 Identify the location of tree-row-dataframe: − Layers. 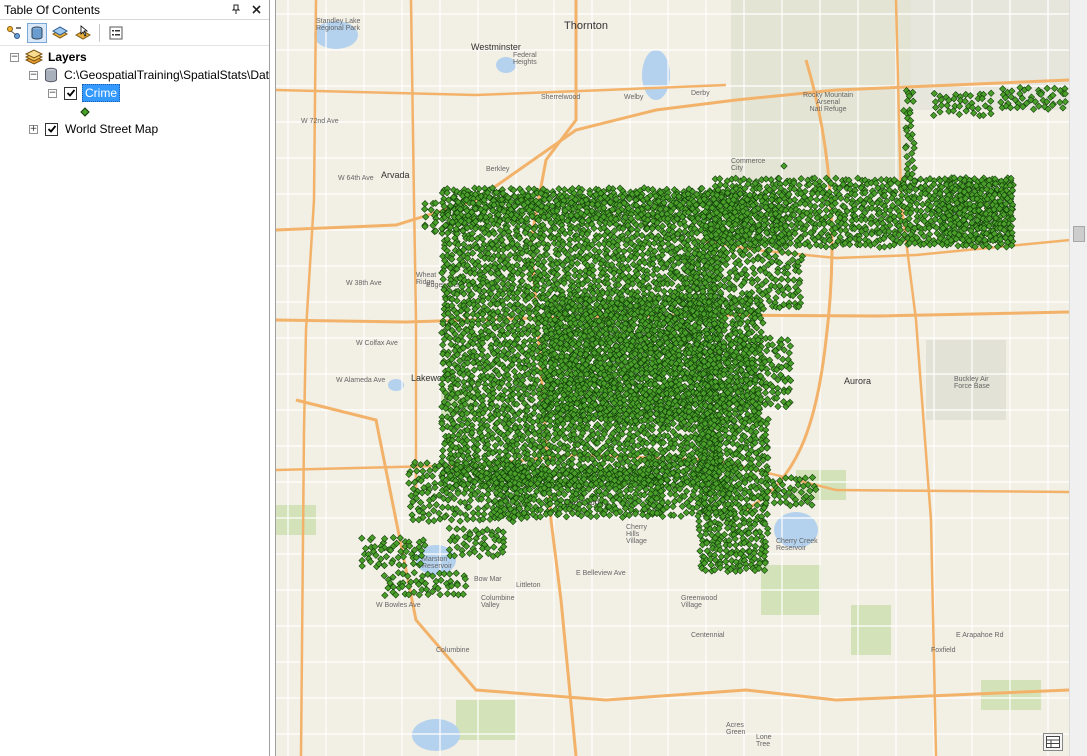
(49, 57).